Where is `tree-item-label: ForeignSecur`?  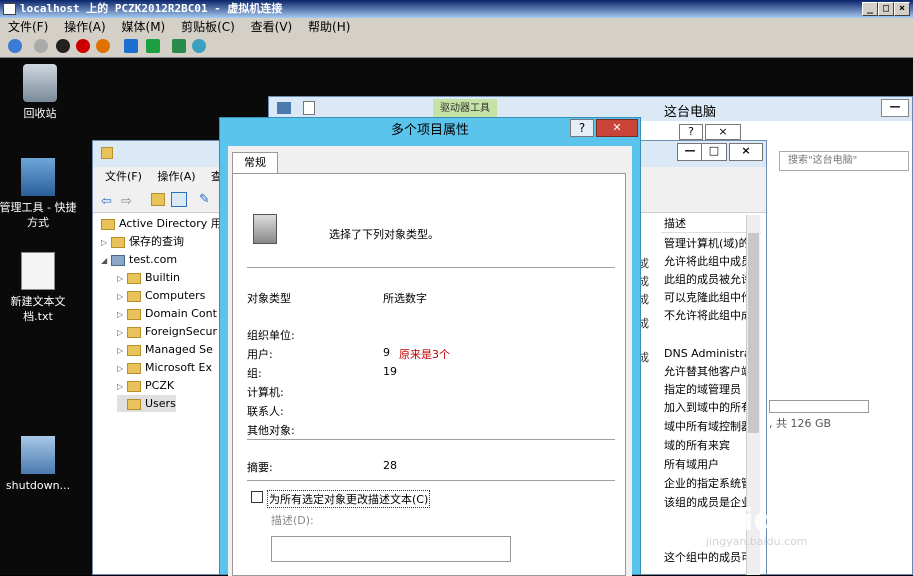
tree-item-label: ForeignSecur is located at coordinates (181, 331).